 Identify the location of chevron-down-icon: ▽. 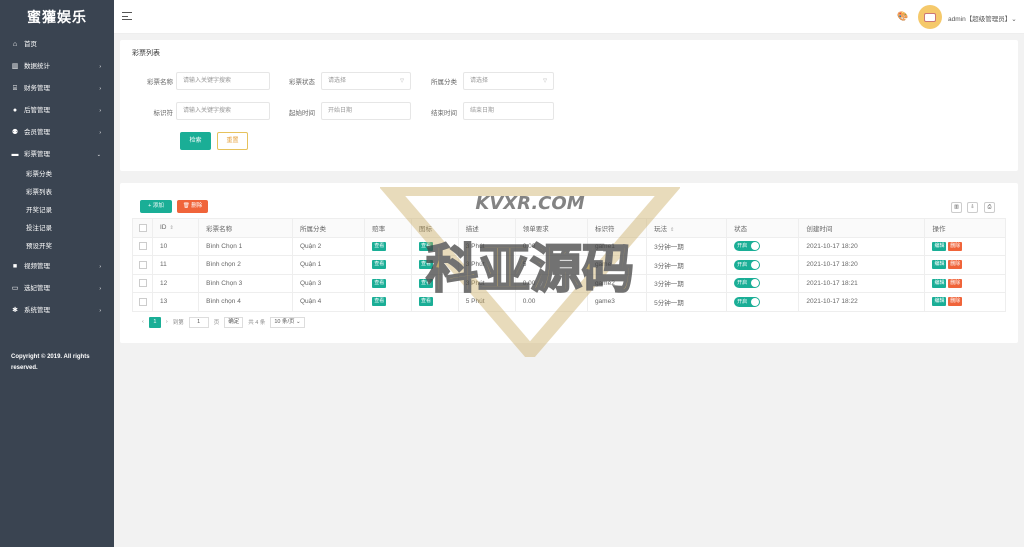
(402, 81).